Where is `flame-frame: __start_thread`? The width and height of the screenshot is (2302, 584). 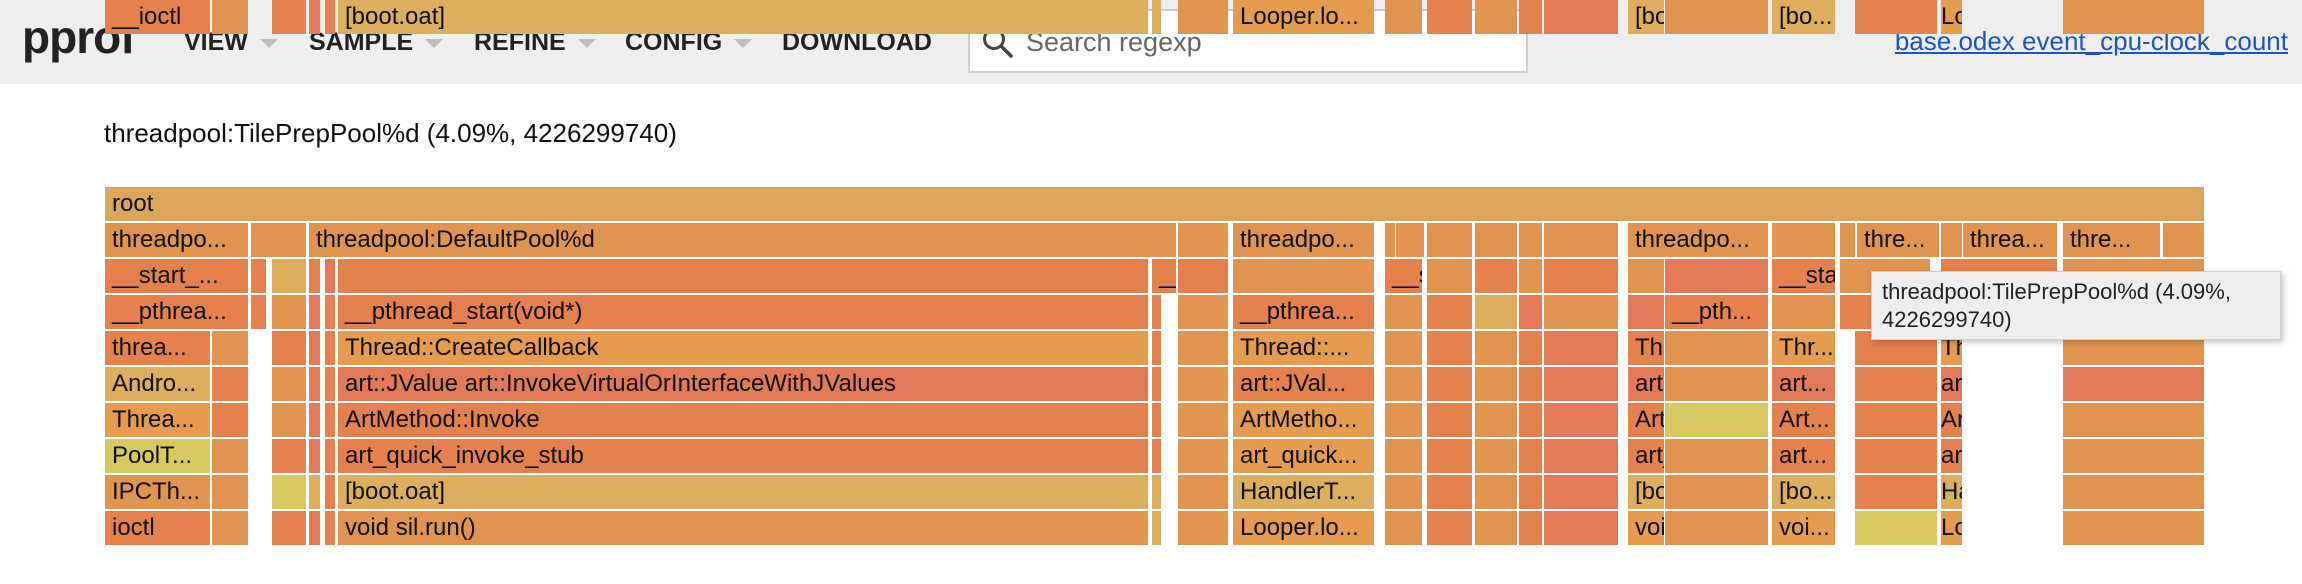 flame-frame: __start_thread is located at coordinates (1164, 276).